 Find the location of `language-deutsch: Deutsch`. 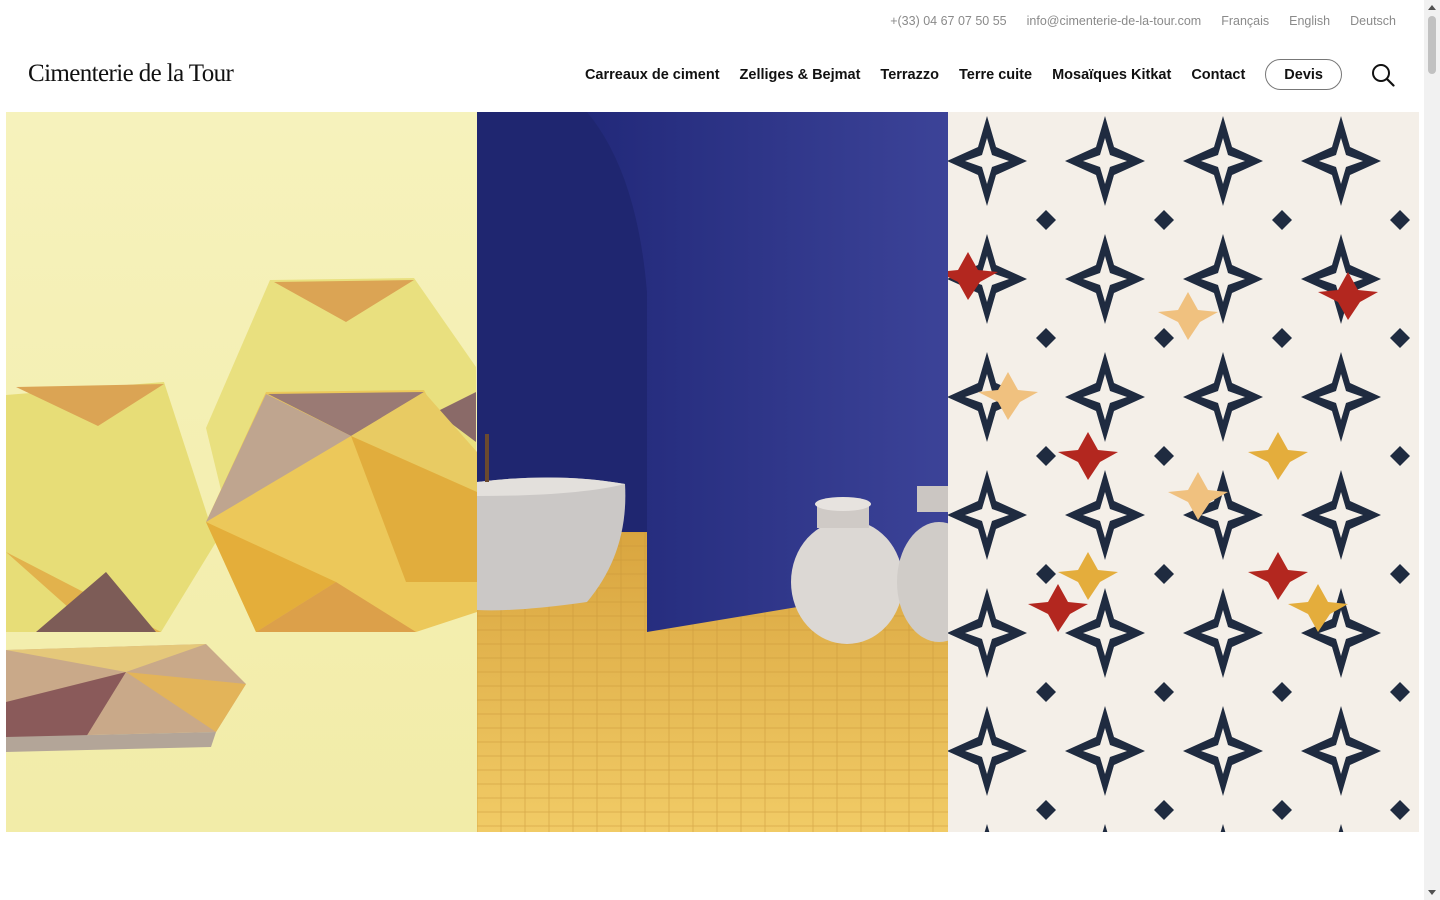

language-deutsch: Deutsch is located at coordinates (1373, 21).